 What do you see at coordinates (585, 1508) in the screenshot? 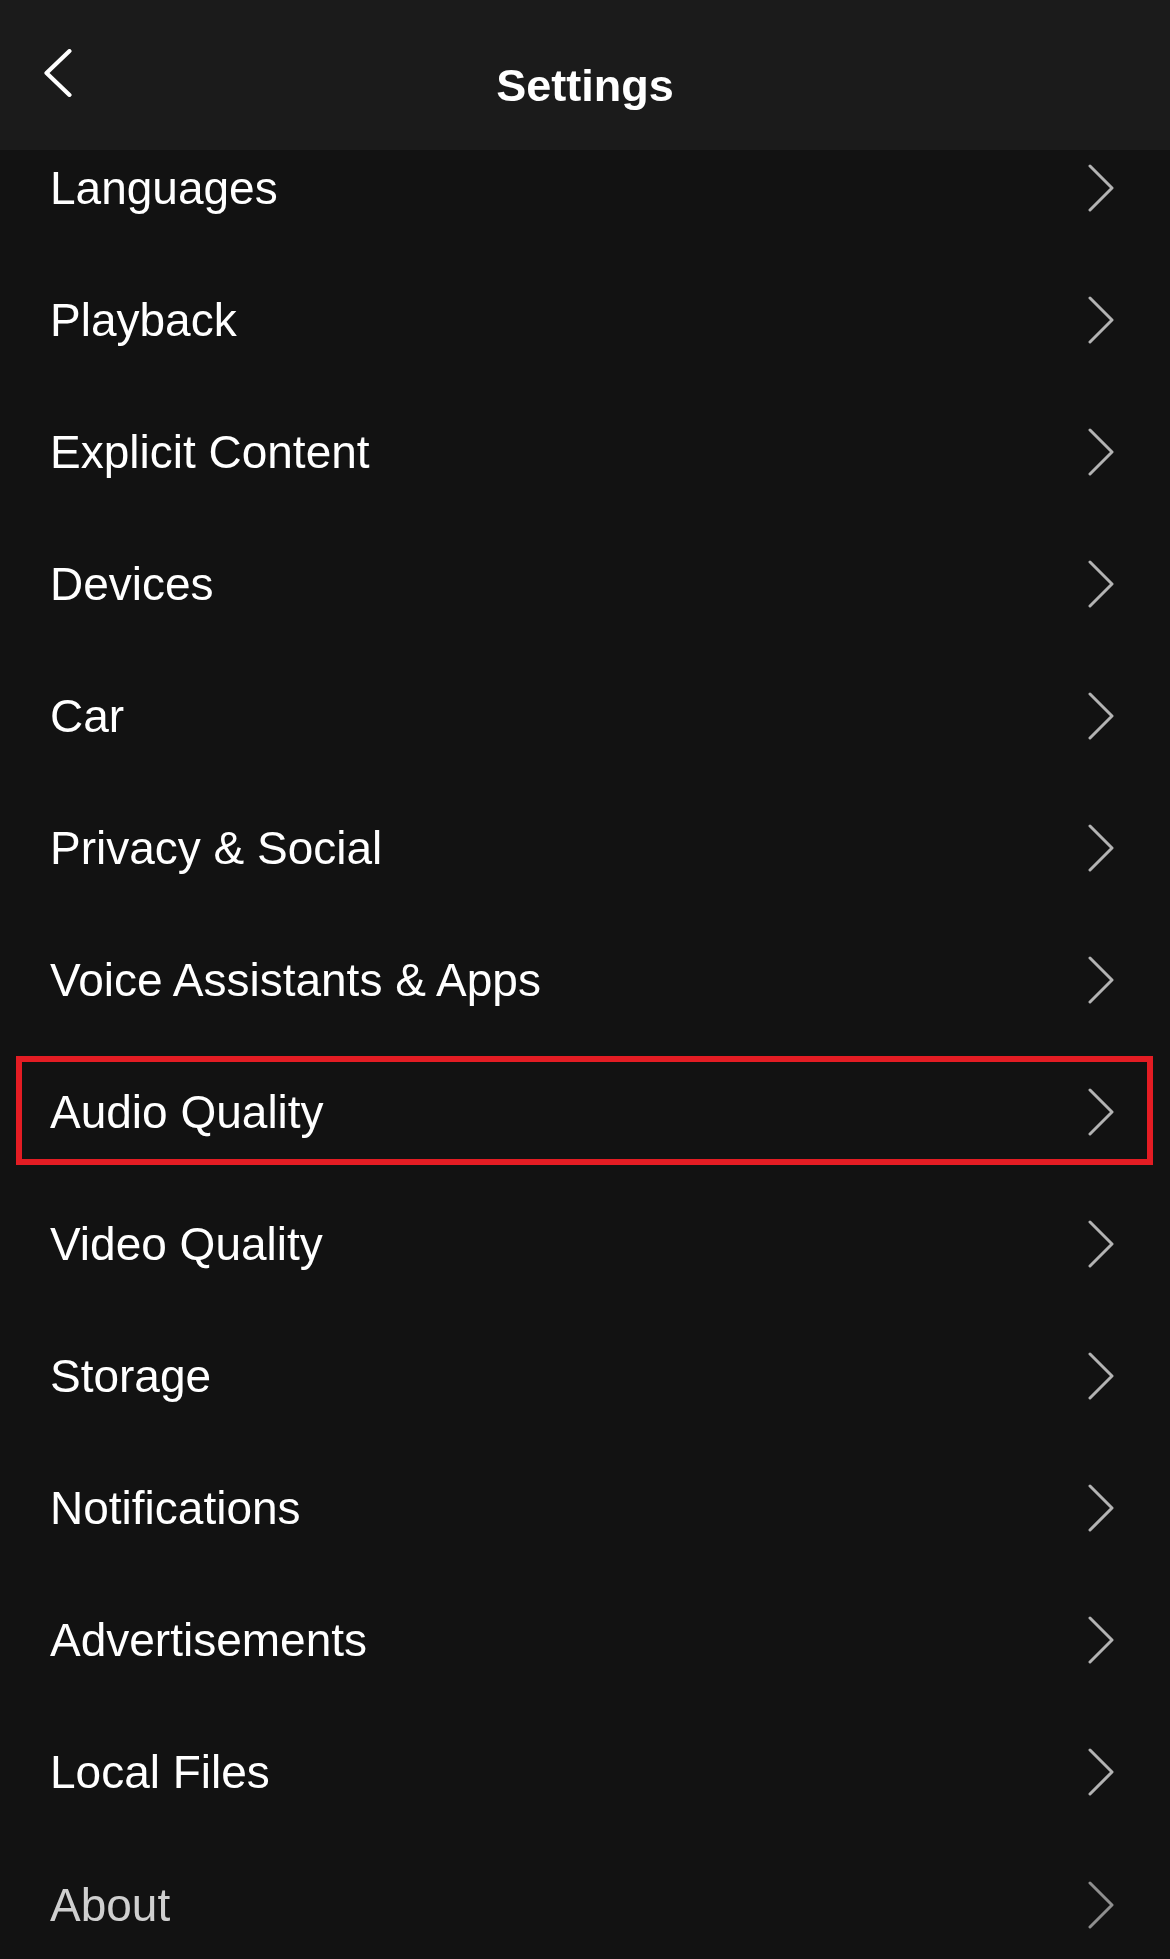
I see `settings-item: Notifications` at bounding box center [585, 1508].